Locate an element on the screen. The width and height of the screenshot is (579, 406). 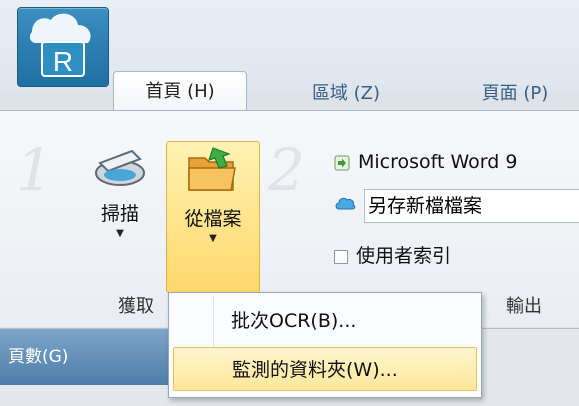
ribbon-tabs: 首頁 (H) 區域 (Z) 頁面 (P) is located at coordinates (289, 90).